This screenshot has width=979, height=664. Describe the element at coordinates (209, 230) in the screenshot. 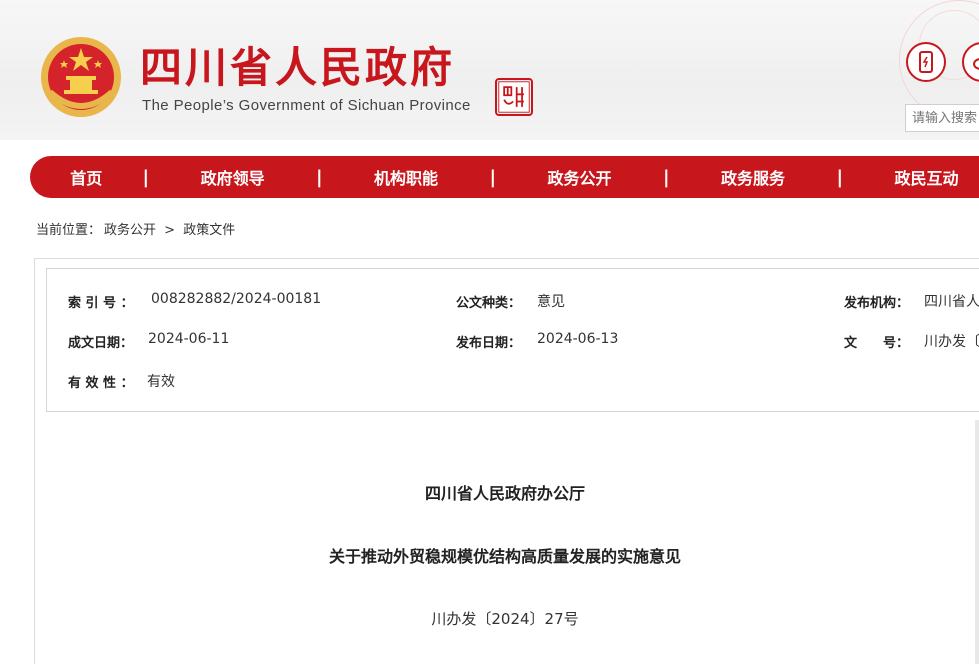

I see `breadcrumb-item-policy-documents: 政策文件` at that location.